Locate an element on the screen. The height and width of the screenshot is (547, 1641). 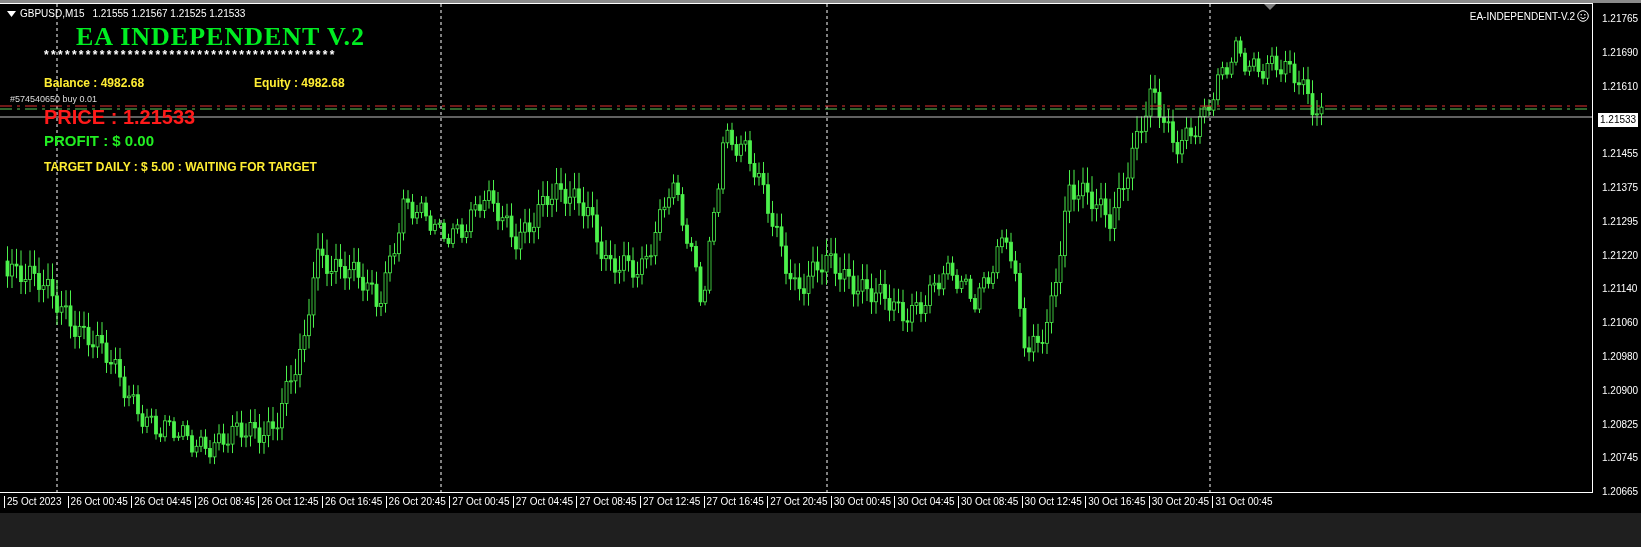
time-tick: 27 Oct 04:45 is located at coordinates (543, 502).